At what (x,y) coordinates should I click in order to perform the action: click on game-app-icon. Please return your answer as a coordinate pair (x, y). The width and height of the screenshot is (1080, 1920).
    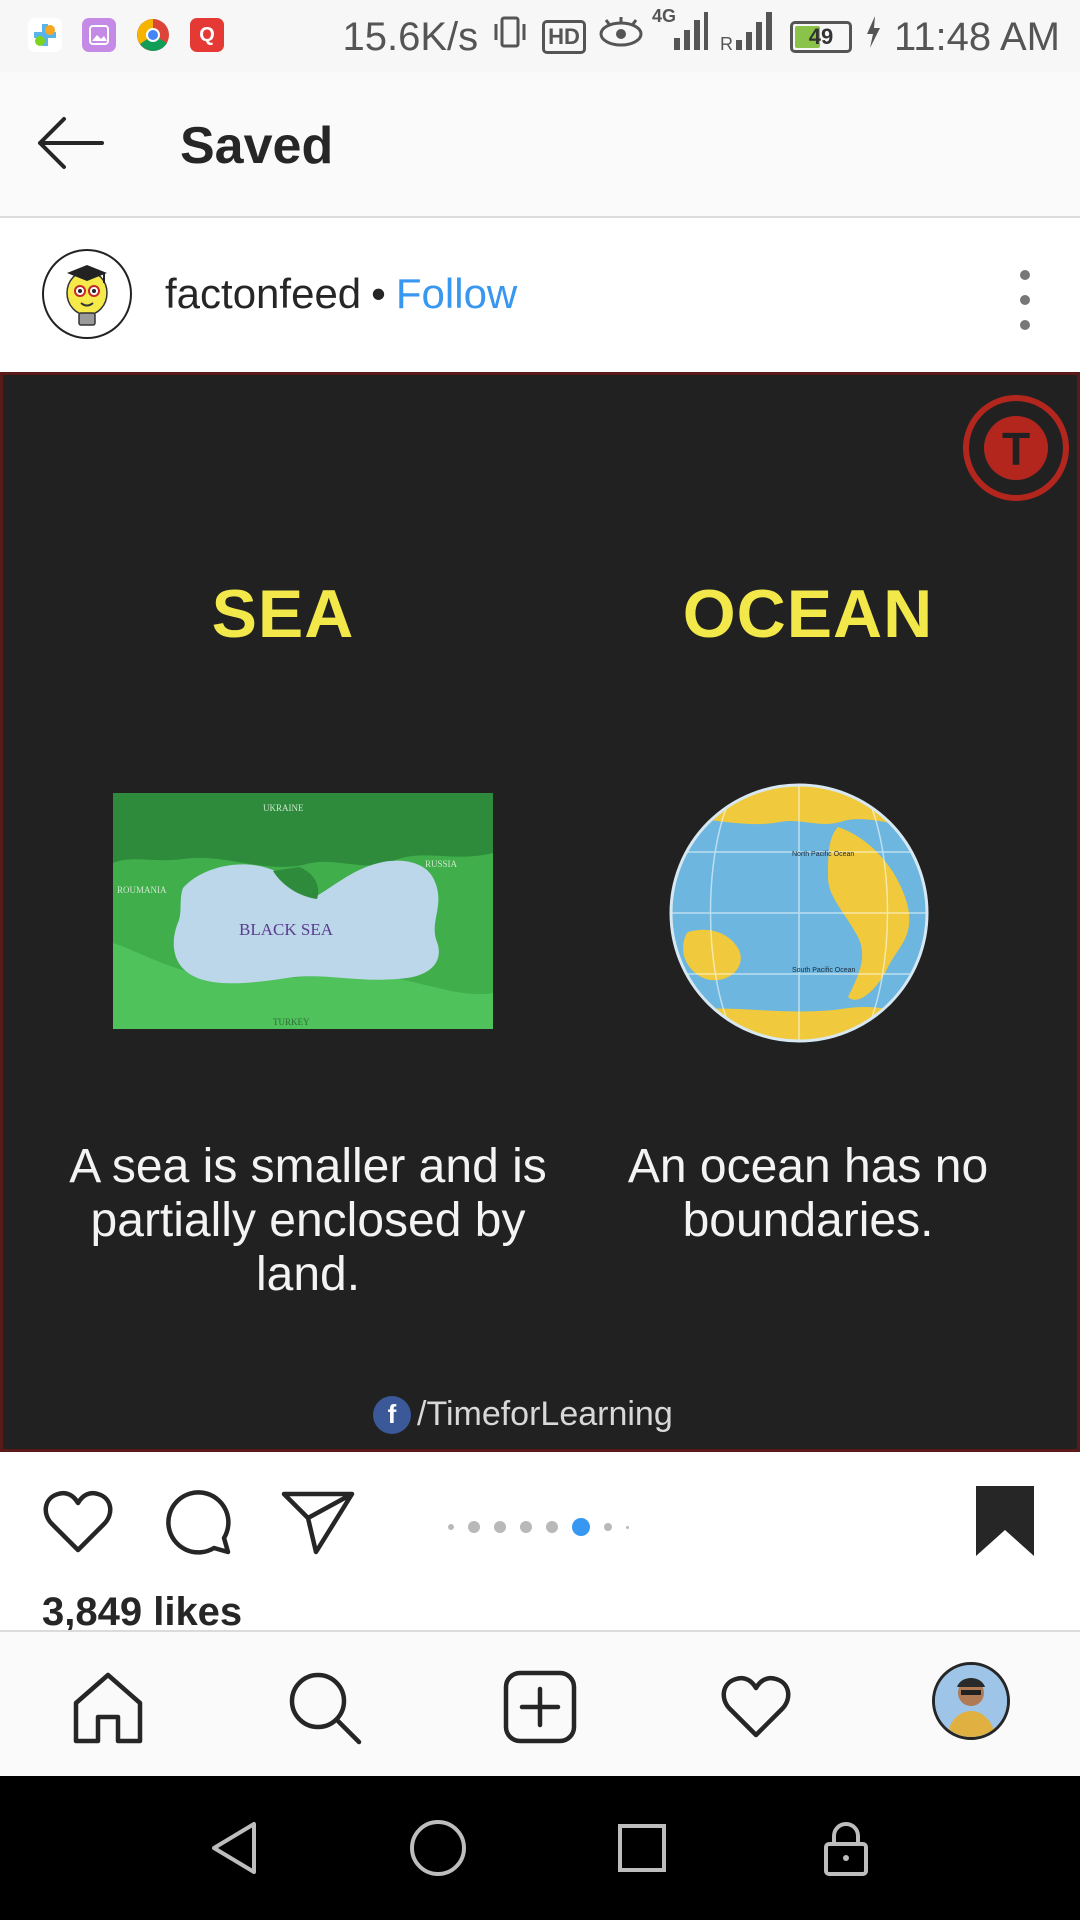
    Looking at the image, I should click on (45, 35).